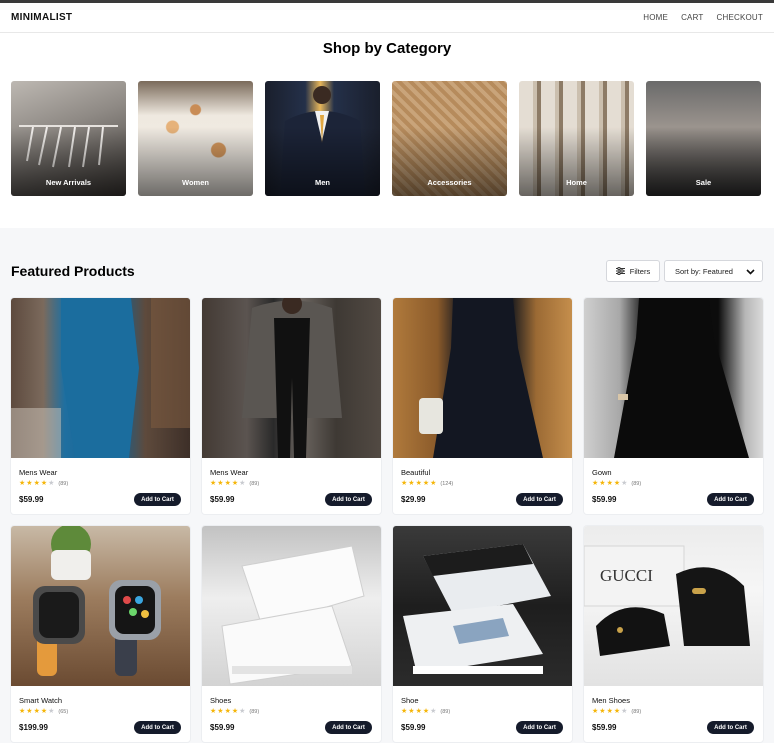 Image resolution: width=774 pixels, height=743 pixels. Describe the element at coordinates (740, 17) in the screenshot. I see `nav-link-checkout: CHECKOUT` at that location.